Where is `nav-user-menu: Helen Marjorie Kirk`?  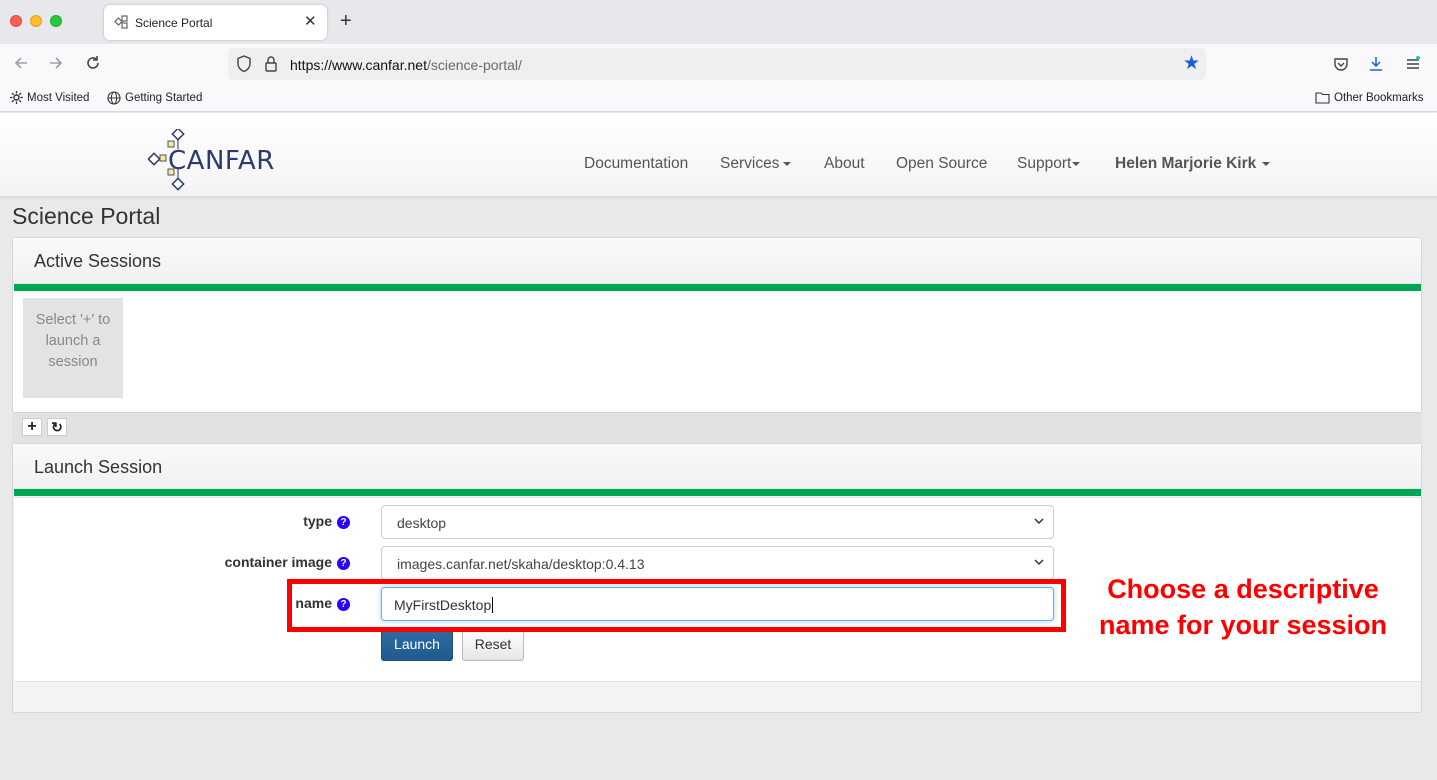
nav-user-menu: Helen Marjorie Kirk is located at coordinates (1193, 164).